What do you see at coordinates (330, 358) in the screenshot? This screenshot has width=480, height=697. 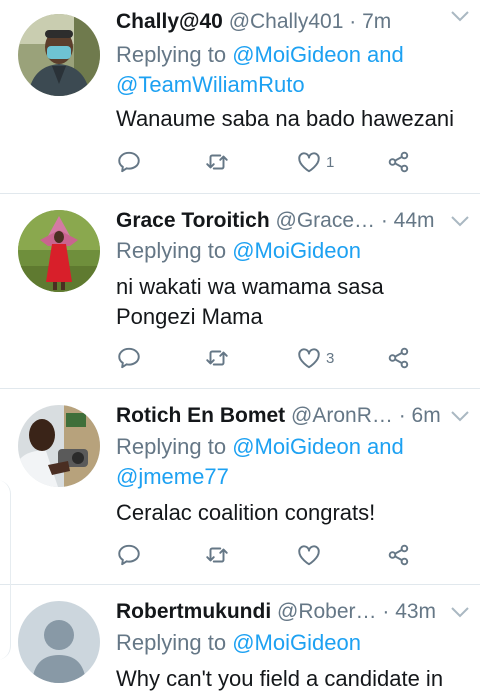 I see `like-count: 3` at bounding box center [330, 358].